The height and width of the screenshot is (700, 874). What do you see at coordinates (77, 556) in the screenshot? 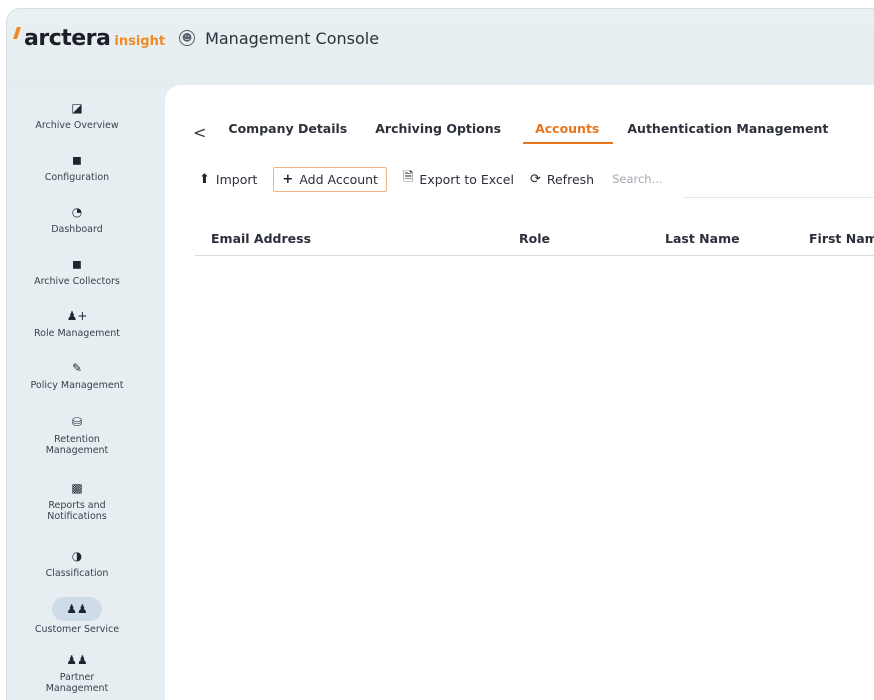
I see `pie-chart-icon: ◑` at bounding box center [77, 556].